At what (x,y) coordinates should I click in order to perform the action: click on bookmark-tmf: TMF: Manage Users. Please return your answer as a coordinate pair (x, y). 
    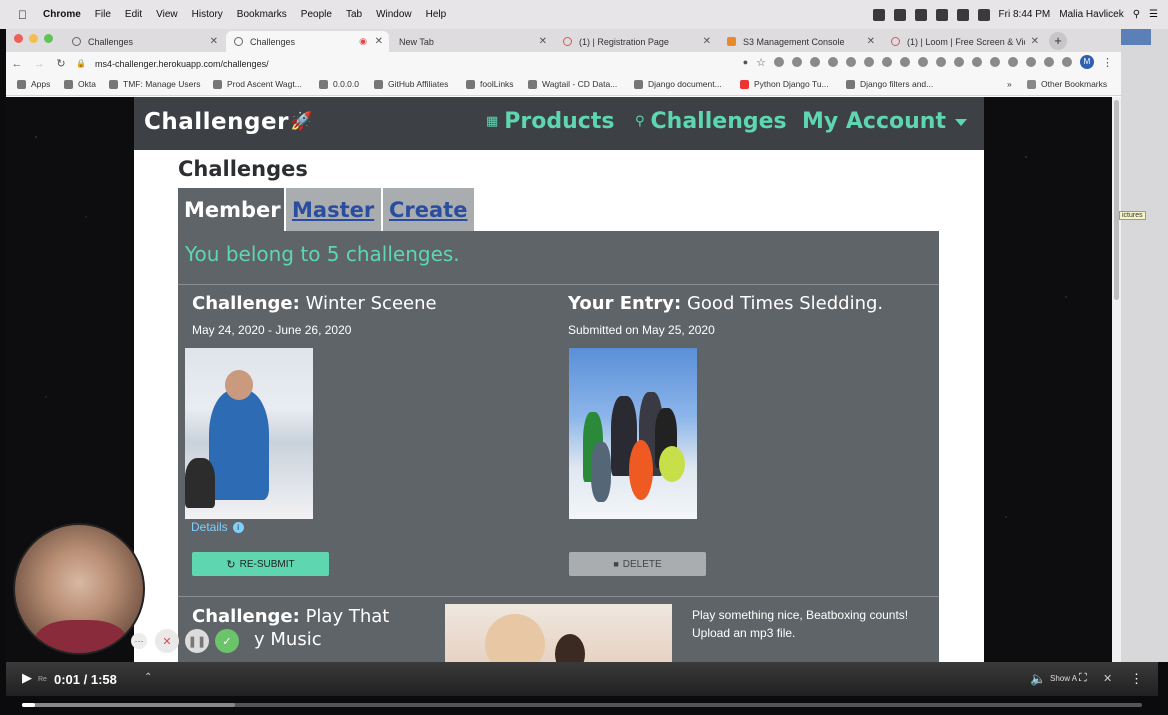
    Looking at the image, I should click on (154, 84).